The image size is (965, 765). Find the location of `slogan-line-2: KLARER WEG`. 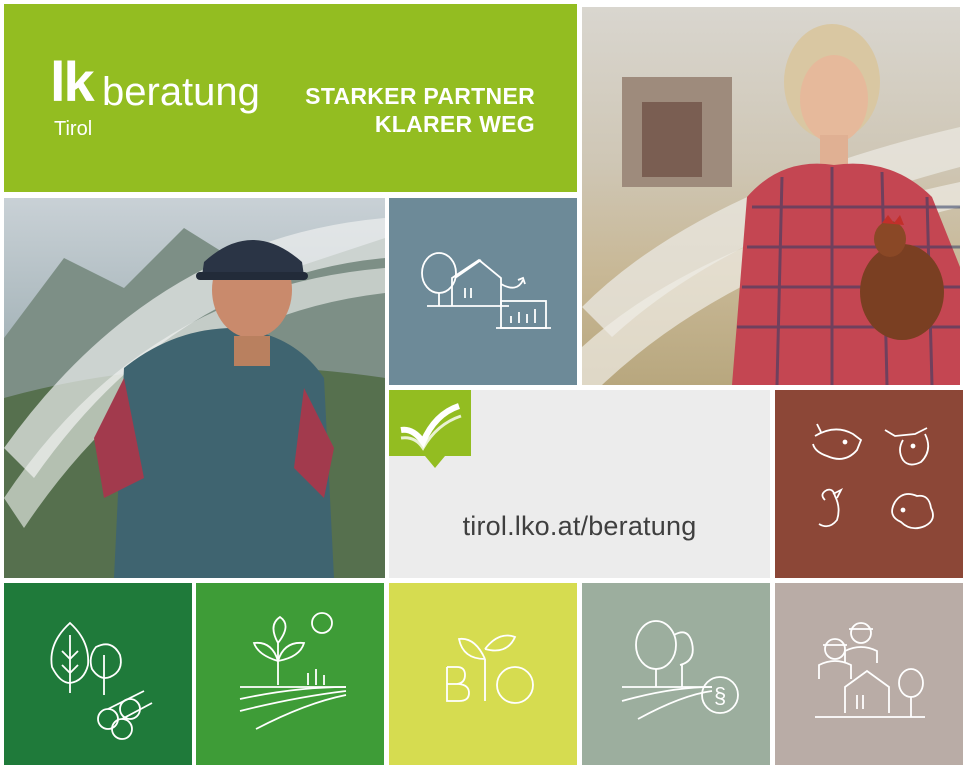

slogan-line-2: KLARER WEG is located at coordinates (454, 124).